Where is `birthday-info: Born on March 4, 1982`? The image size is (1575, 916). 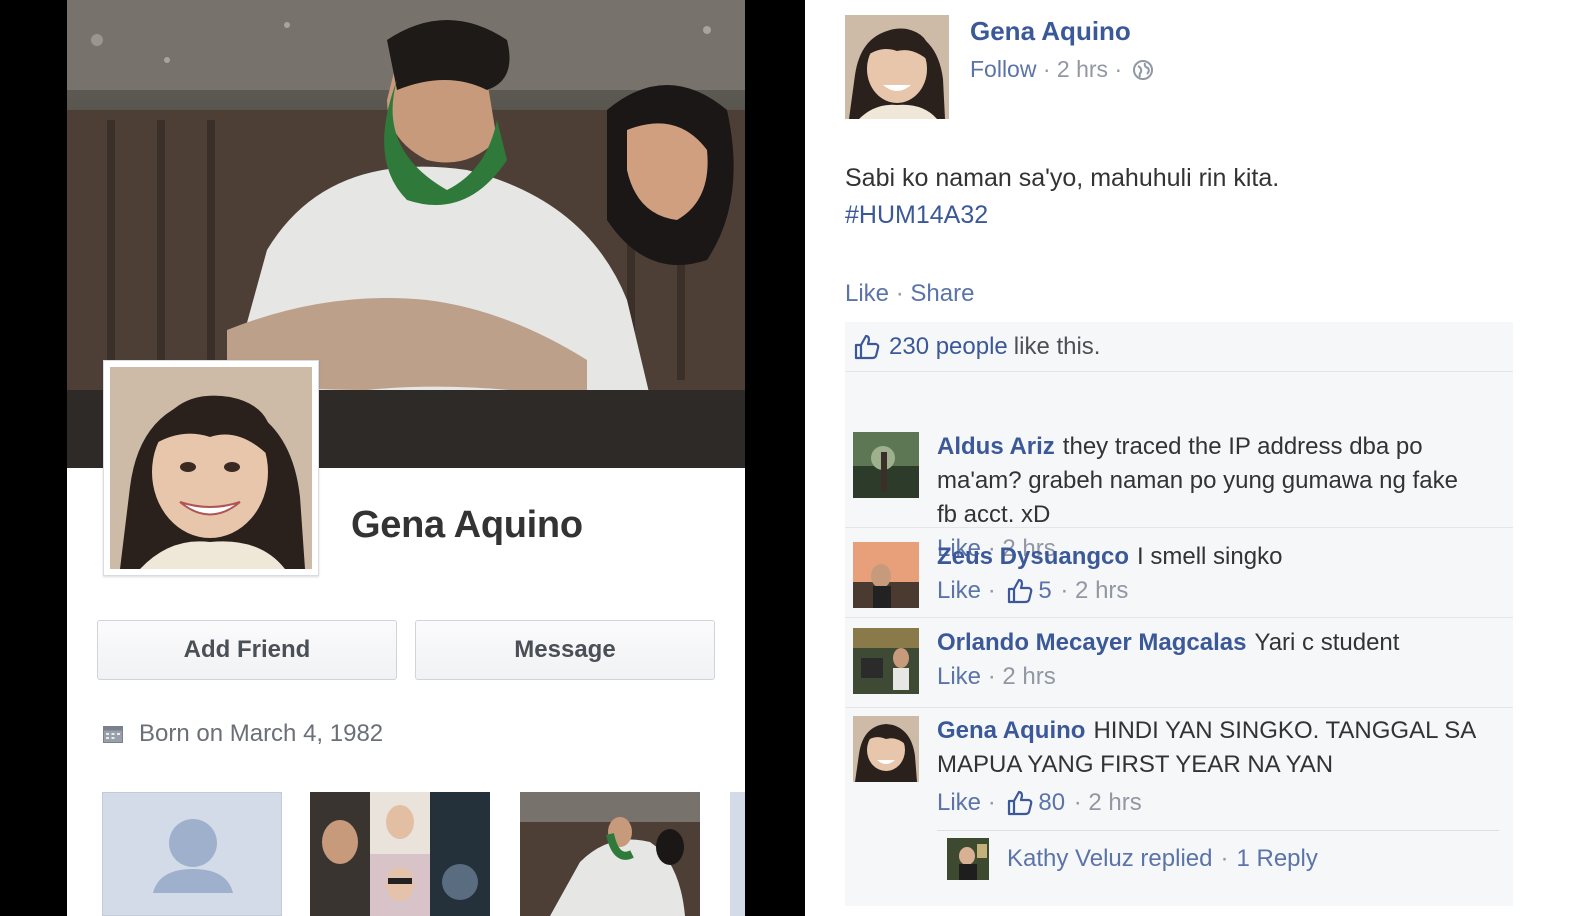
birthday-info: Born on March 4, 1982 is located at coordinates (243, 734).